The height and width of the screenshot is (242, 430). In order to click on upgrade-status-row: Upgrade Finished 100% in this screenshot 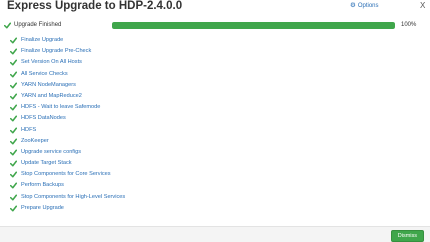, I will do `click(215, 26)`.